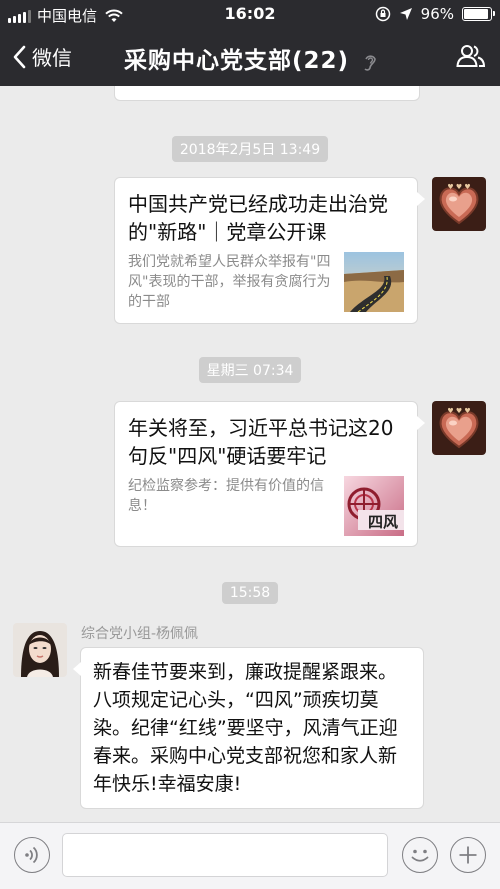 The height and width of the screenshot is (889, 500). Describe the element at coordinates (250, 370) in the screenshot. I see `timestamp: 星期三 07:34` at that location.